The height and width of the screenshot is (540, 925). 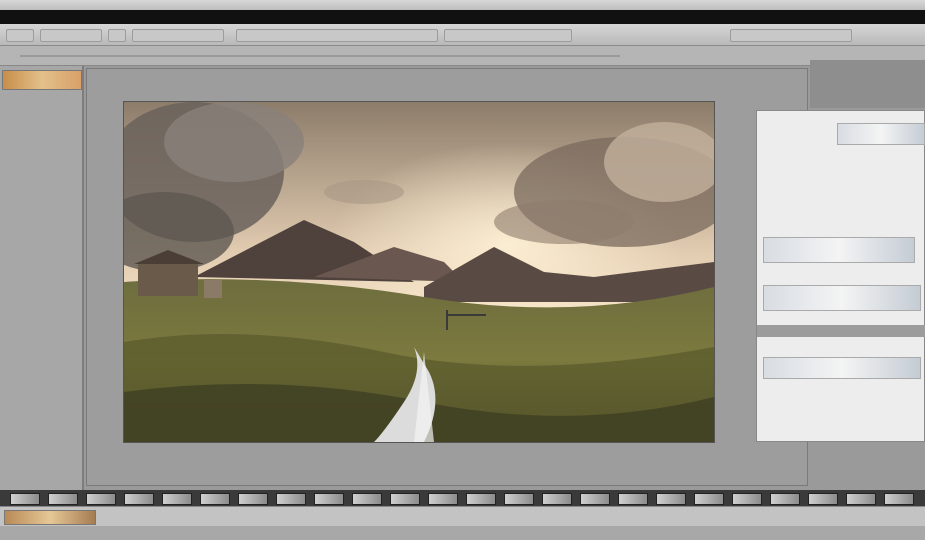 I want to click on title-bar, so click(x=462, y=17).